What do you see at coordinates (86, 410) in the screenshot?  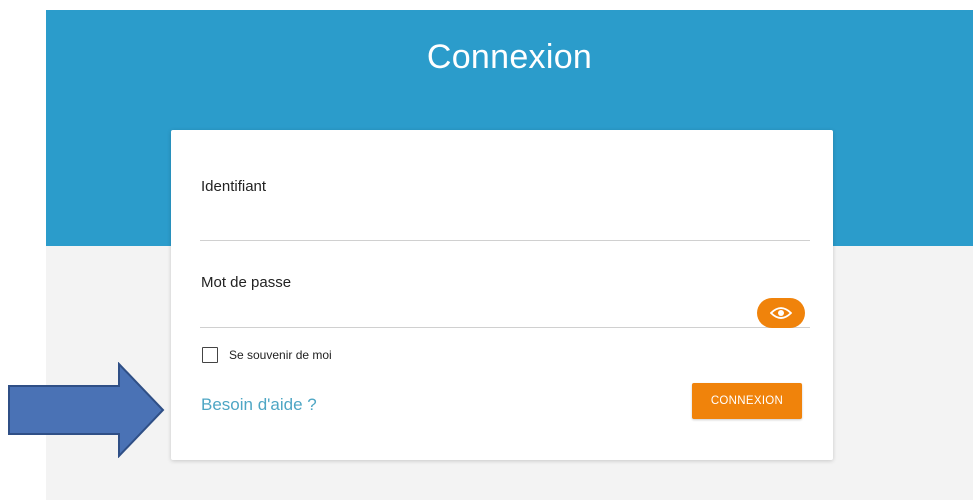 I see `arrow-right-icon` at bounding box center [86, 410].